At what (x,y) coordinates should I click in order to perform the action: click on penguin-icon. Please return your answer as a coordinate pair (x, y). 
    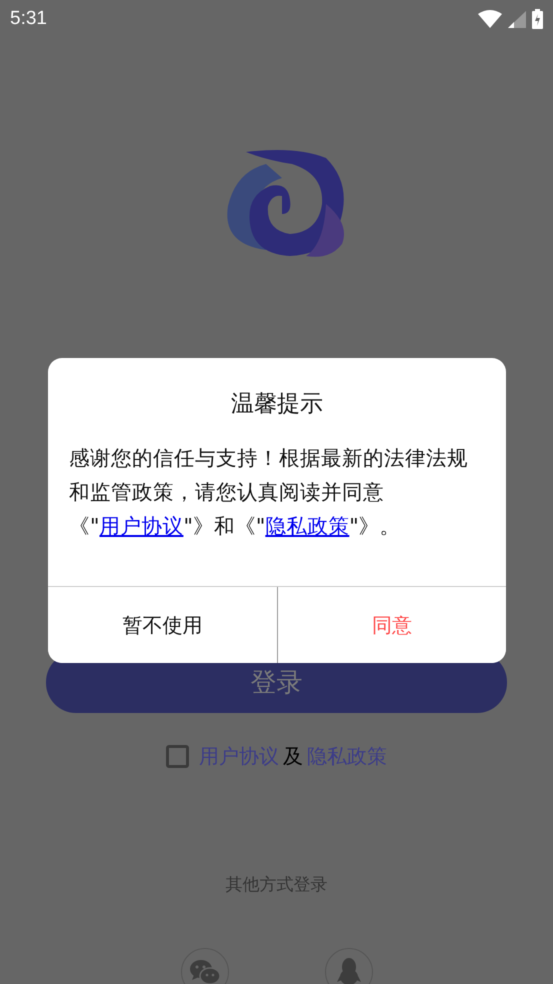
    Looking at the image, I should click on (348, 971).